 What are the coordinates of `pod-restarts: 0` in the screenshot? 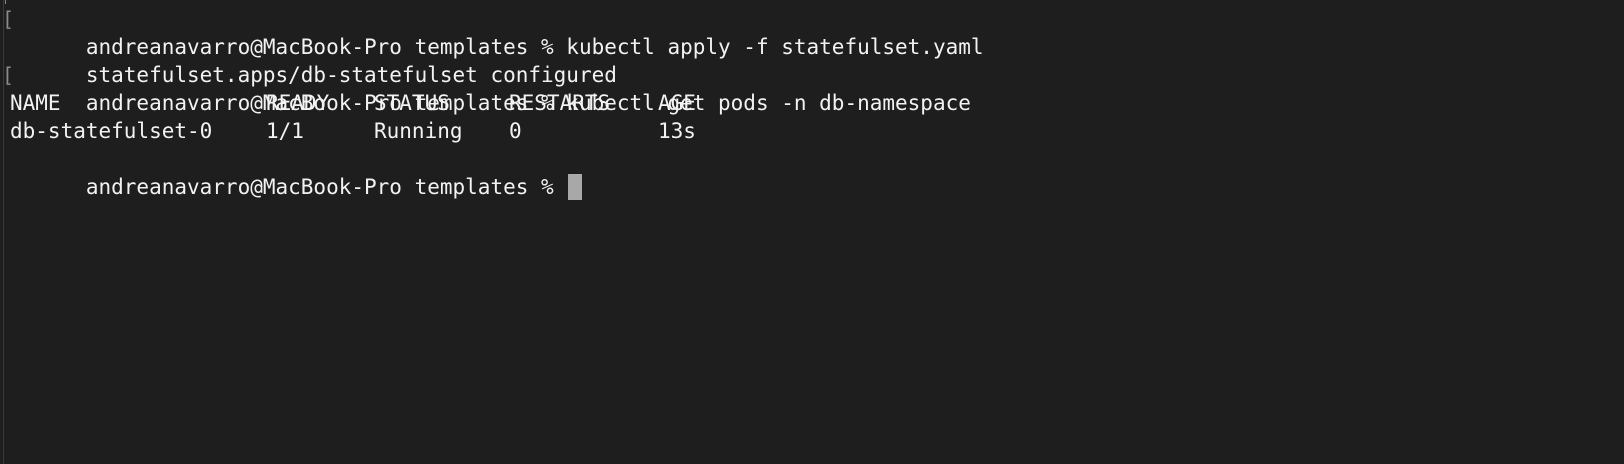 It's located at (515, 131).